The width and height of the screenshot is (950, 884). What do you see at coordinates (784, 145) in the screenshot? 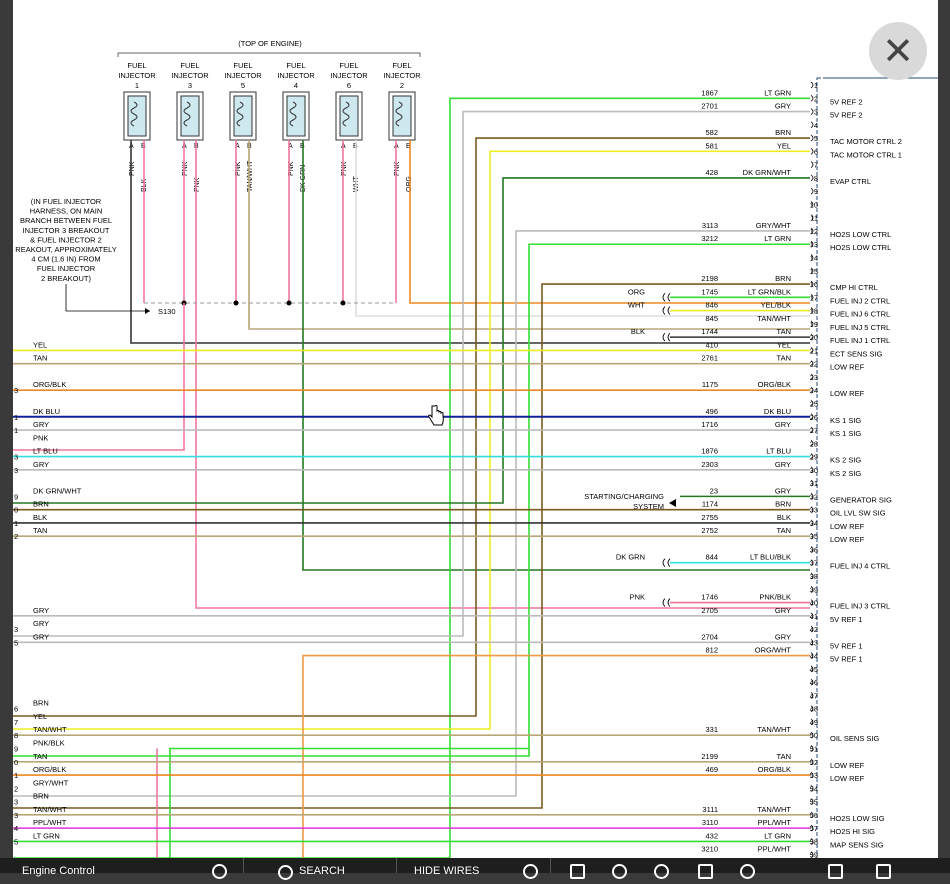
I see `pin-wire-color: YEL` at bounding box center [784, 145].